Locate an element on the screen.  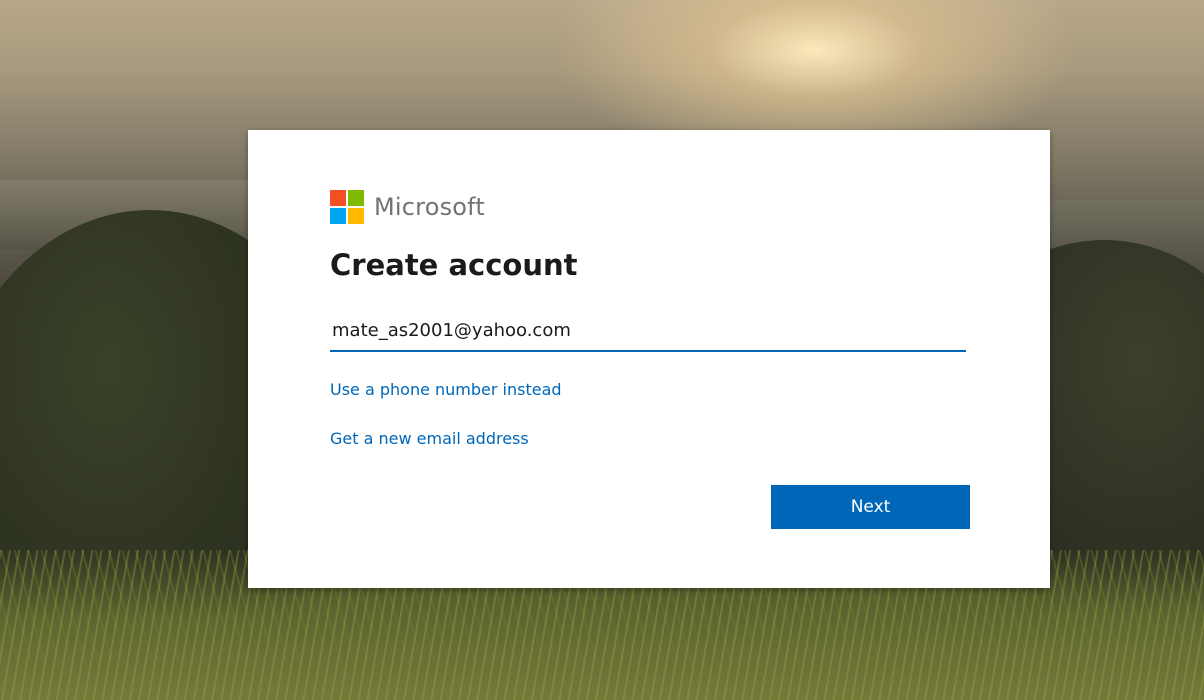
email-field is located at coordinates (648, 331).